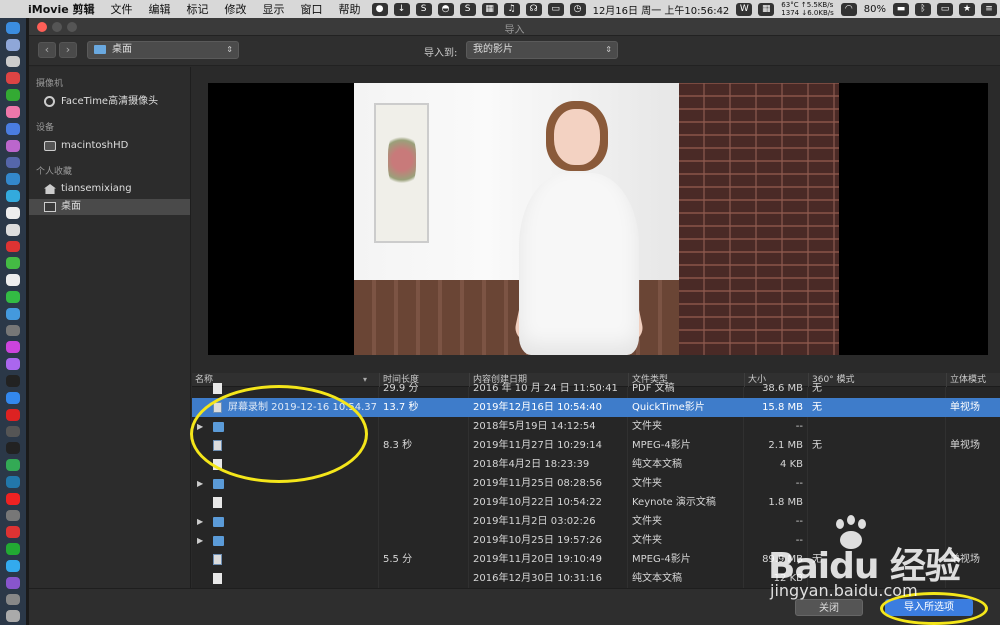 The width and height of the screenshot is (1000, 625). What do you see at coordinates (901, 9) in the screenshot?
I see `battery-icon: ▬` at bounding box center [901, 9].